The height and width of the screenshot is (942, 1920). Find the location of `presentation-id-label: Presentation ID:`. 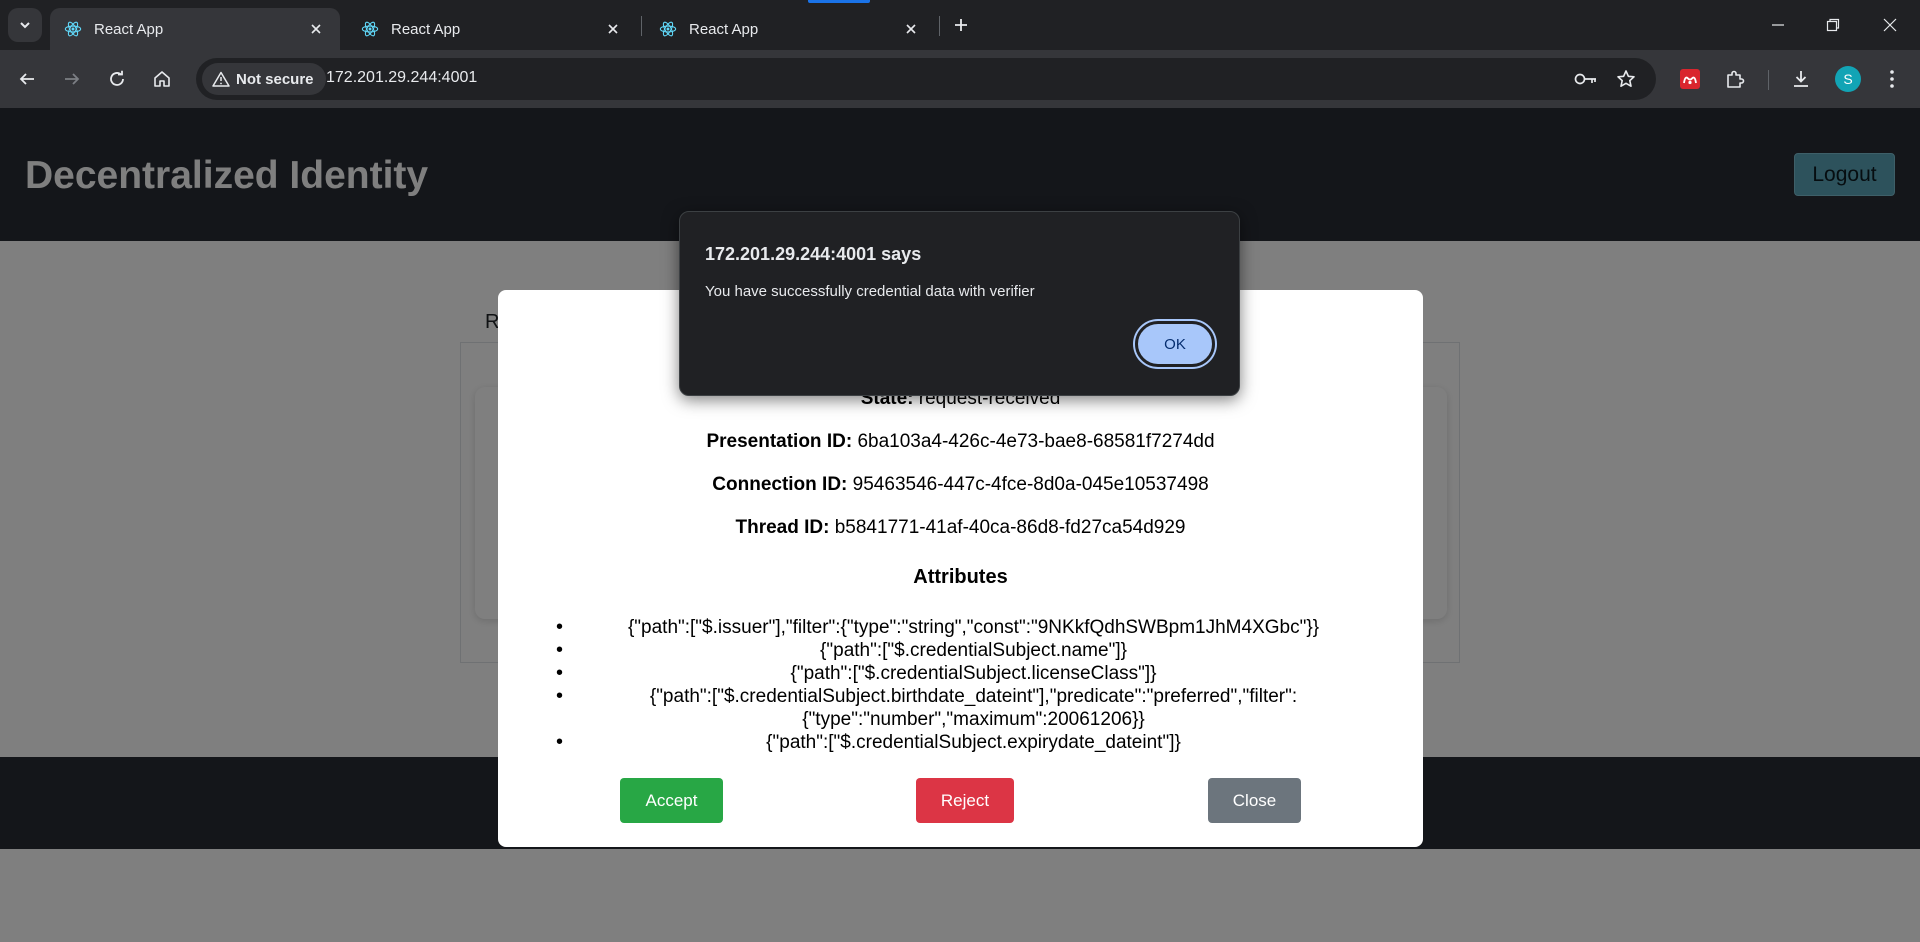

presentation-id-label: Presentation ID: is located at coordinates (779, 441).